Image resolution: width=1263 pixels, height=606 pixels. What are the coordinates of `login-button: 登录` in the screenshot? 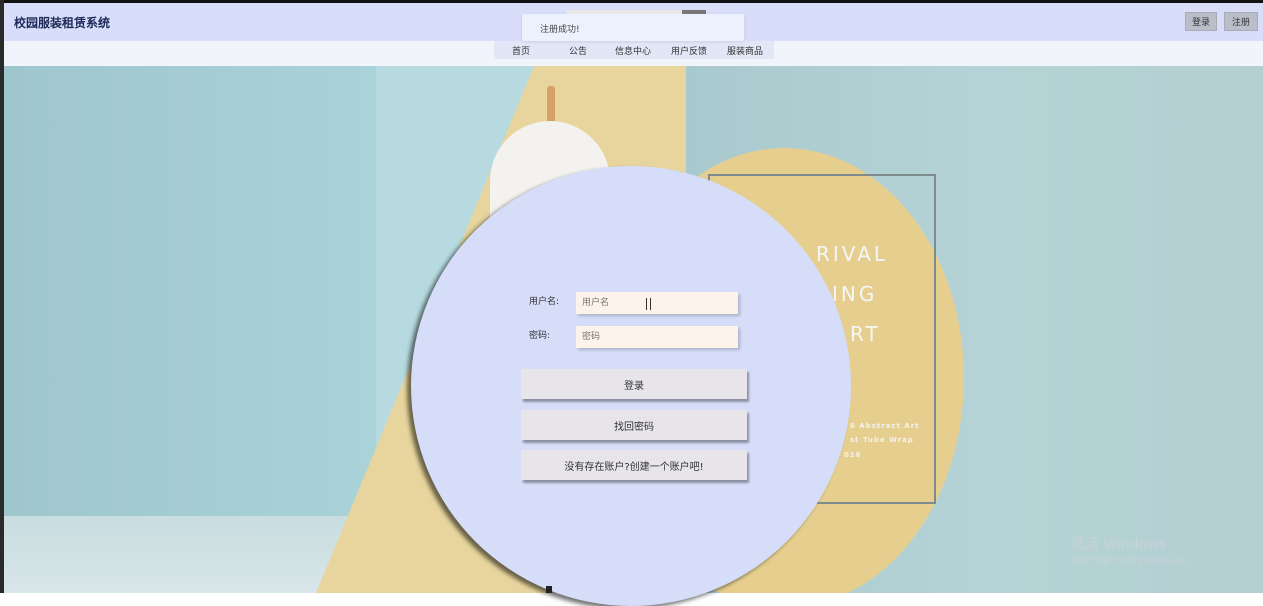 It's located at (634, 384).